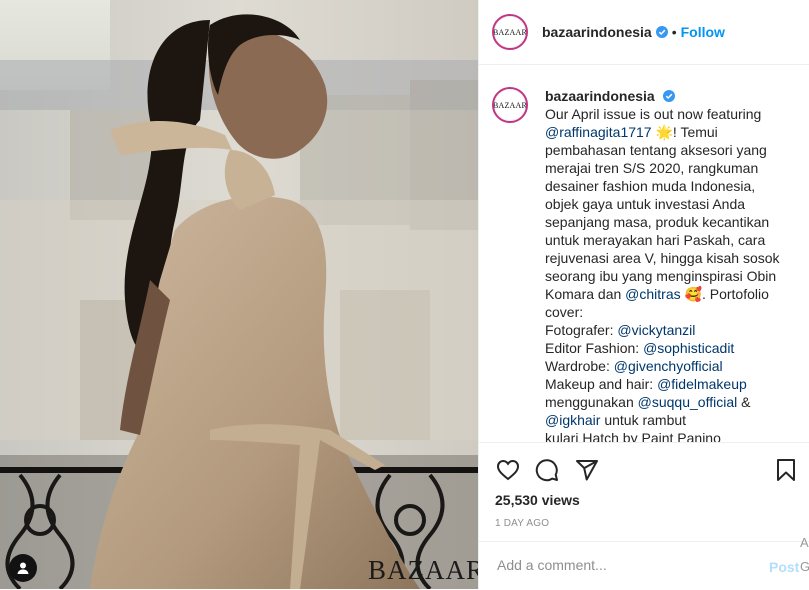 This screenshot has width=809, height=590. I want to click on like-button, so click(508, 470).